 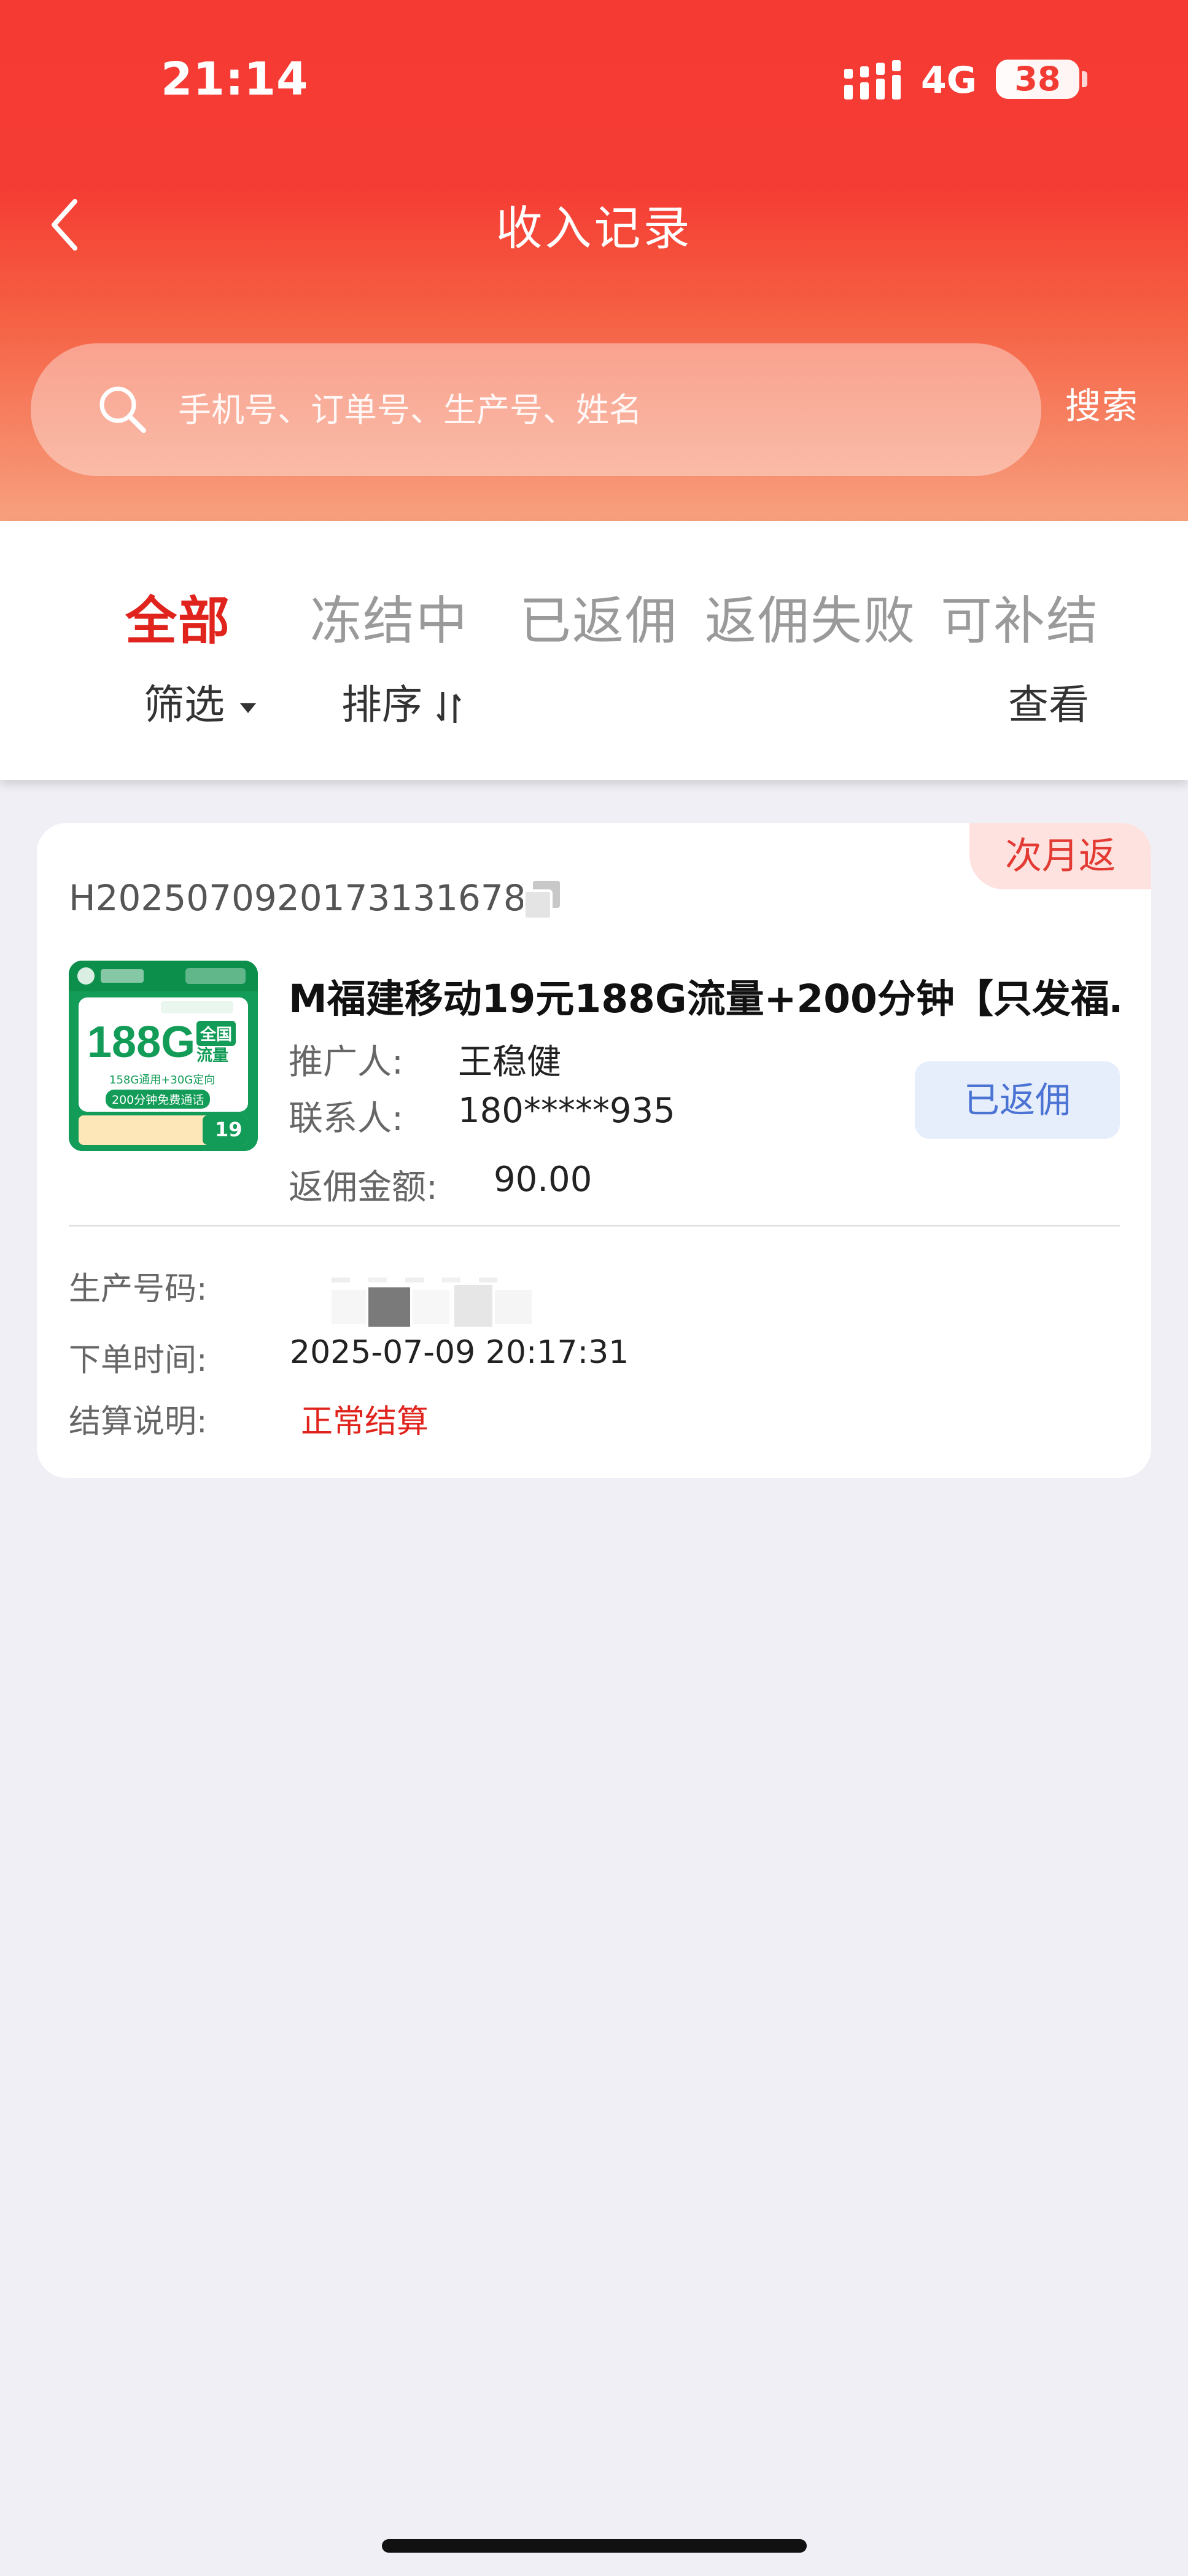 What do you see at coordinates (365, 1421) in the screenshot?
I see `settlement-value: 正常结算` at bounding box center [365, 1421].